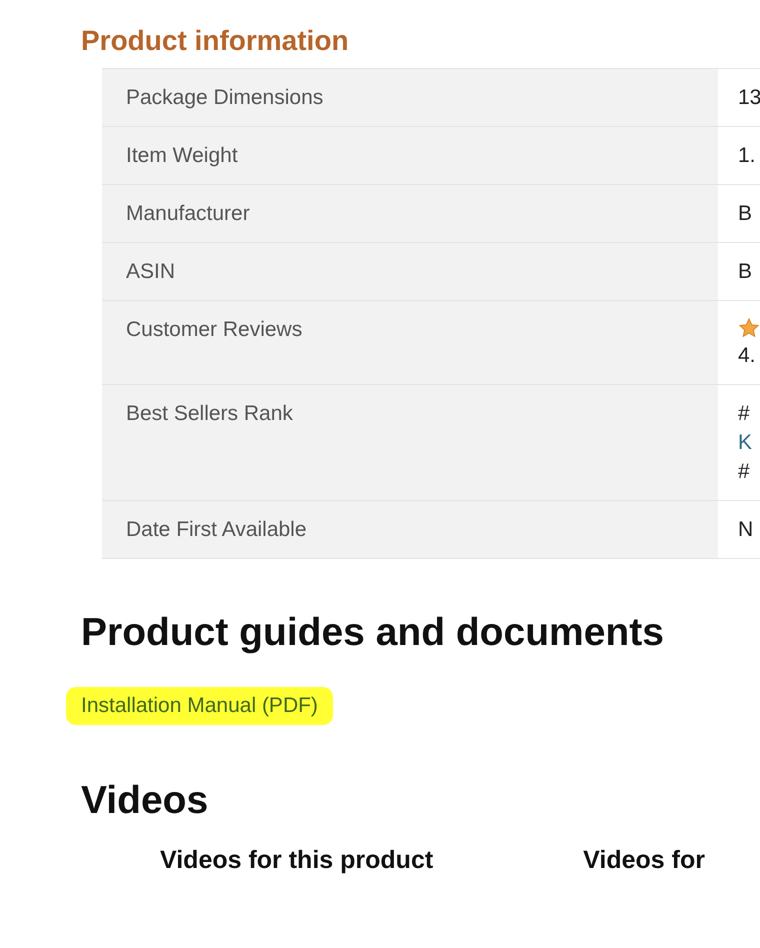  I want to click on section-heading: Videos, so click(145, 801).